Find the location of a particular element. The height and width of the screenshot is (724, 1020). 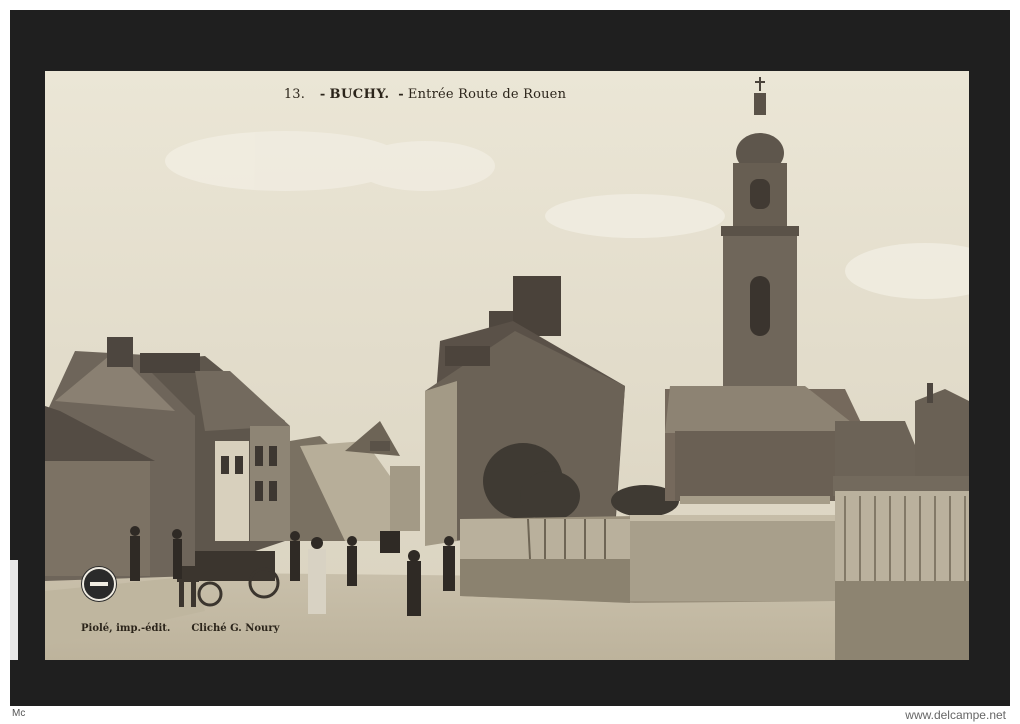

photographer-credit: Cliché G. Noury is located at coordinates (235, 628).